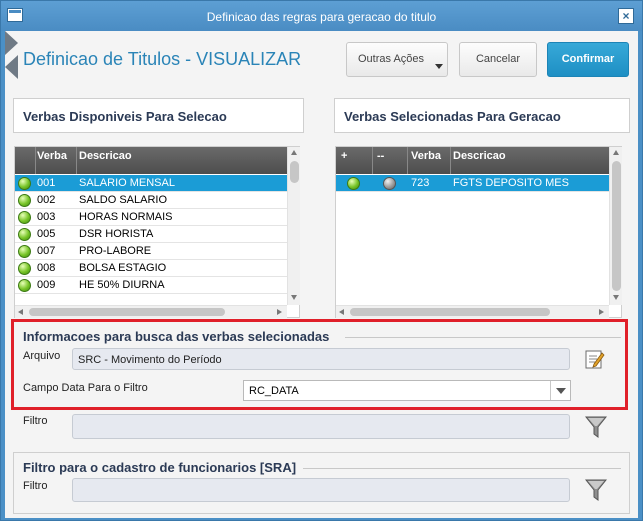 The height and width of the screenshot is (521, 643). Describe the element at coordinates (380, 156) in the screenshot. I see `column-remove: --` at that location.